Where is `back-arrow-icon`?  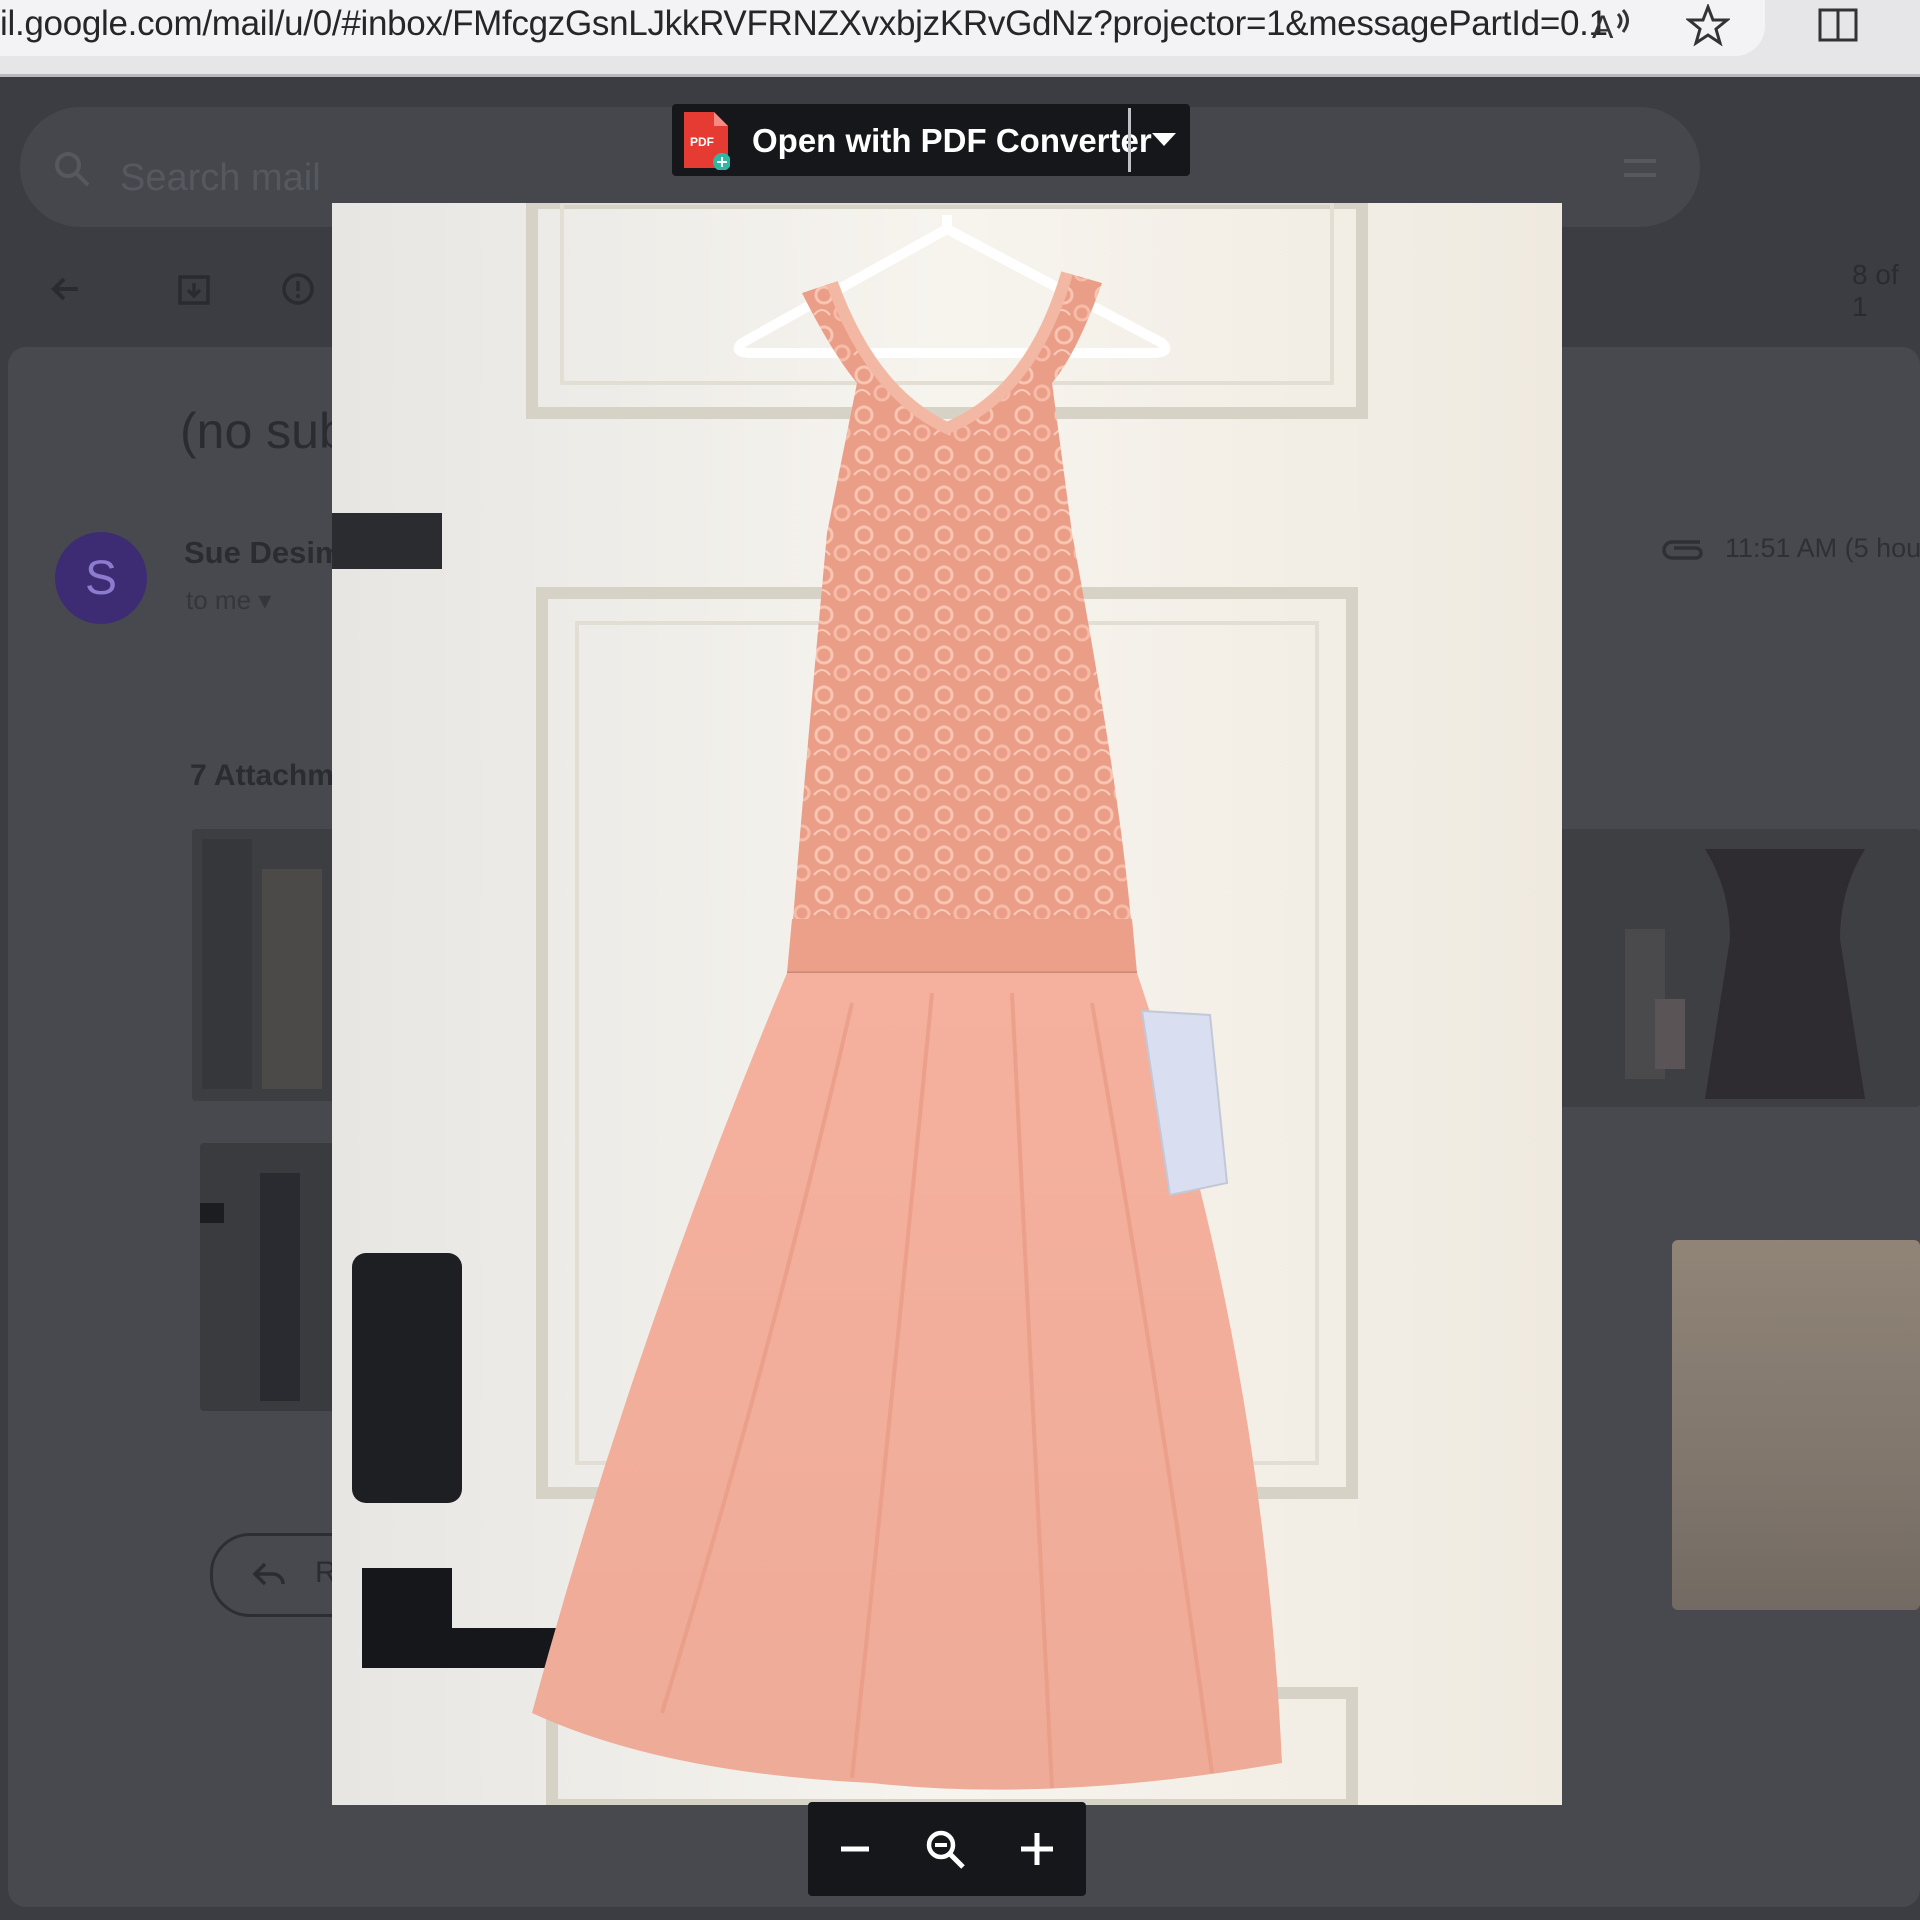 back-arrow-icon is located at coordinates (66, 289).